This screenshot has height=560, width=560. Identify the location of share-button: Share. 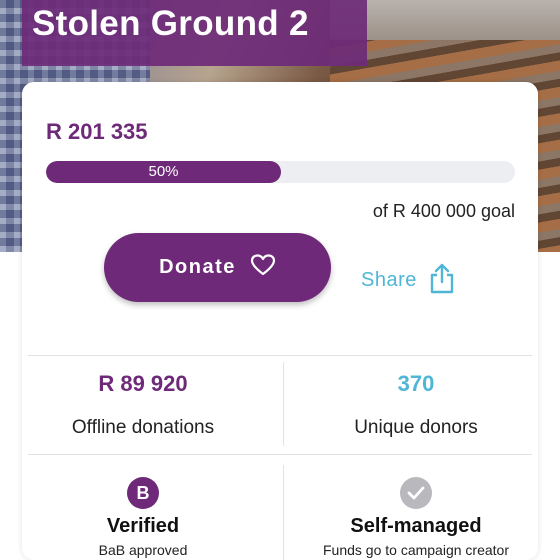
(408, 280).